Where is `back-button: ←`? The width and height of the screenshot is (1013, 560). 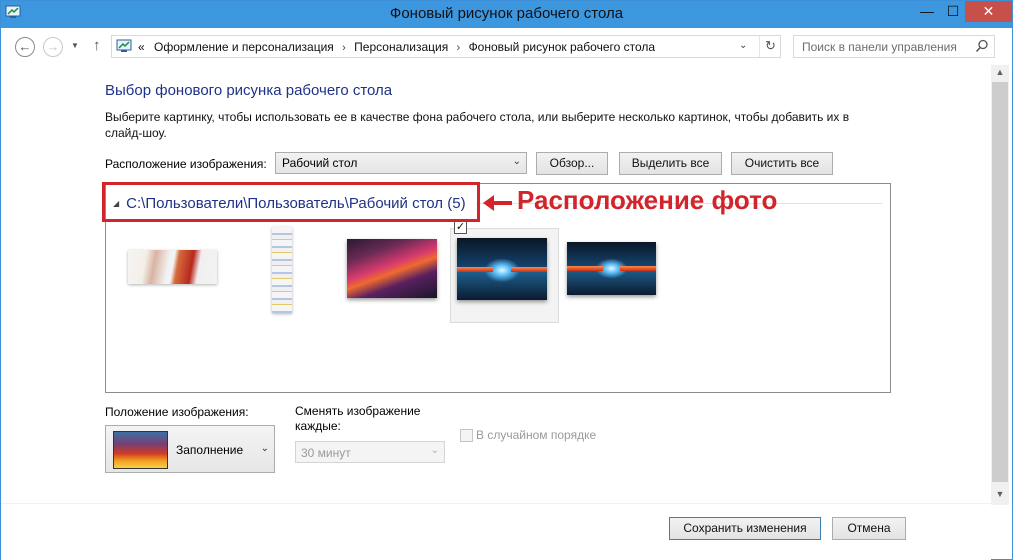 back-button: ← is located at coordinates (25, 47).